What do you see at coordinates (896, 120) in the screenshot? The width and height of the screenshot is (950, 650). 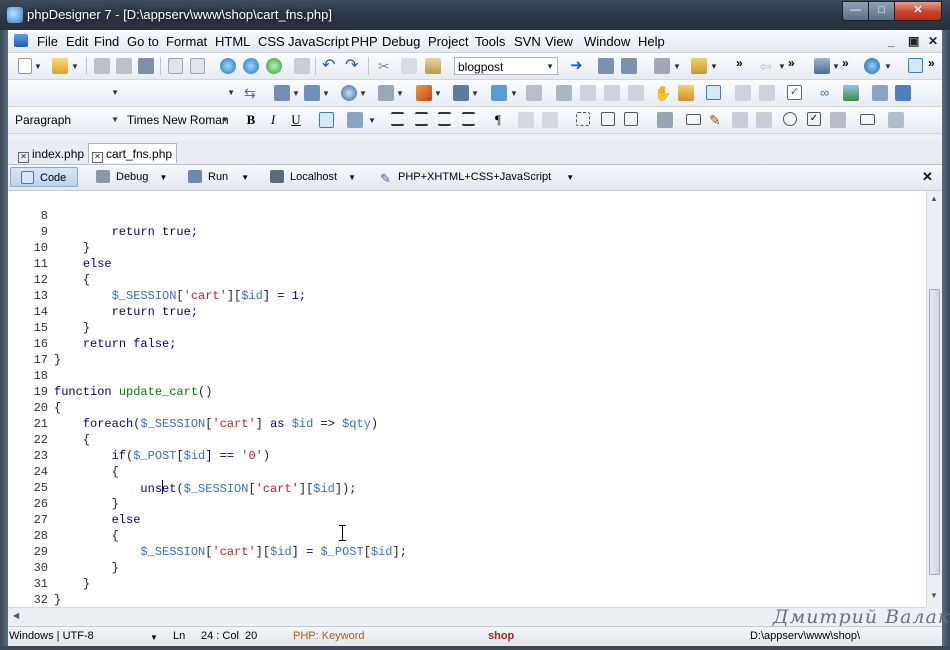 I see `fieldset-icon` at bounding box center [896, 120].